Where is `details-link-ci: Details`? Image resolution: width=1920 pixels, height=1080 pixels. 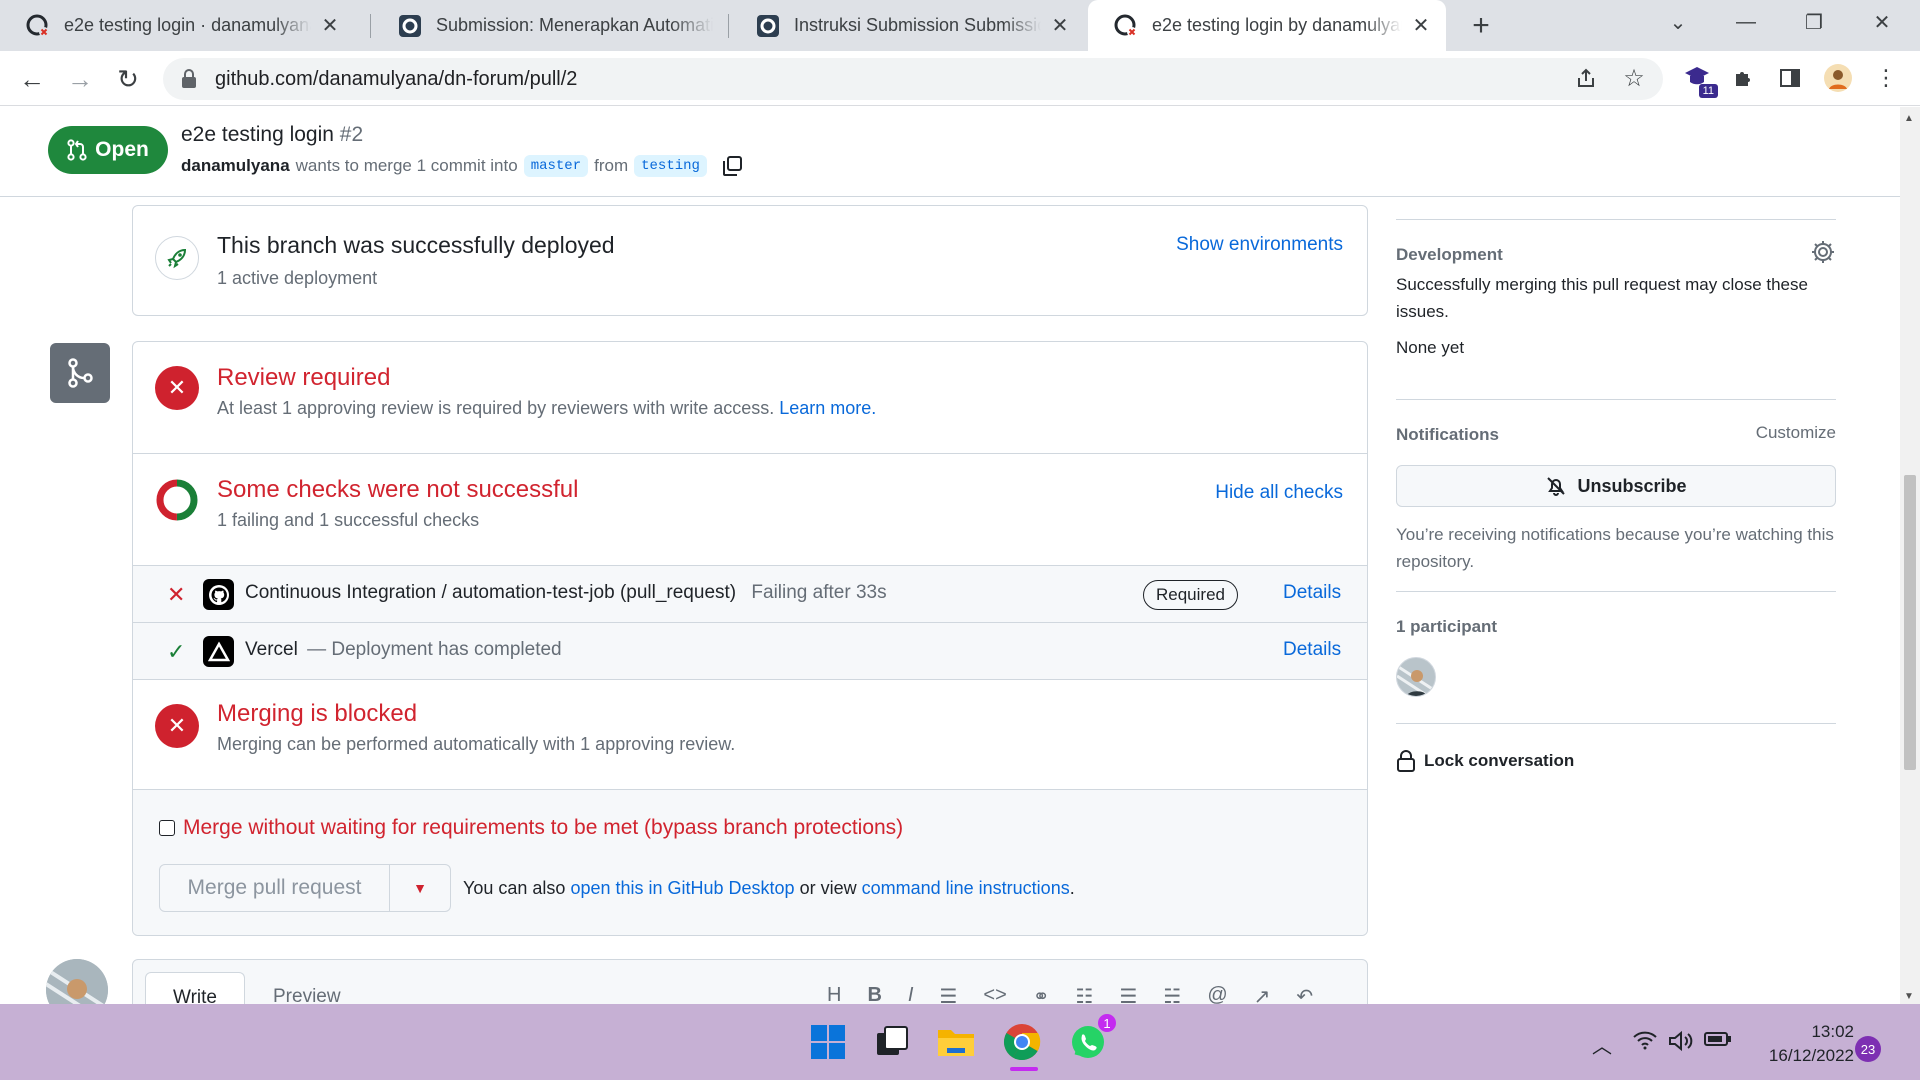
details-link-ci: Details is located at coordinates (1312, 593).